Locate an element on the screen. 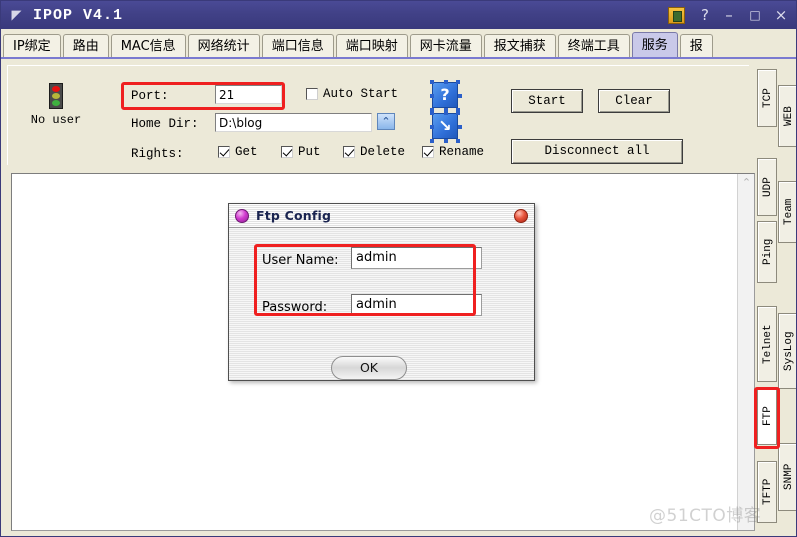 The height and width of the screenshot is (537, 797). main-tab-label: 端口映射 is located at coordinates (371, 46).